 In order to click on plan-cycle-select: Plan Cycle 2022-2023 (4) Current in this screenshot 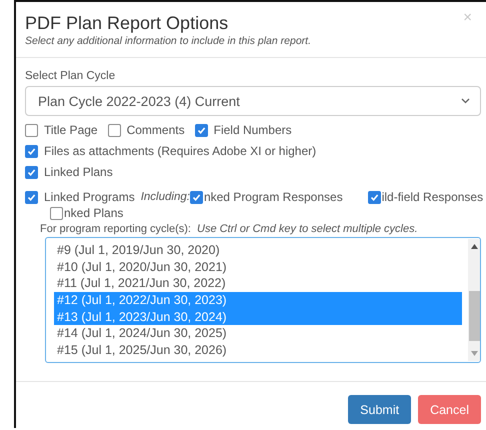, I will do `click(253, 101)`.